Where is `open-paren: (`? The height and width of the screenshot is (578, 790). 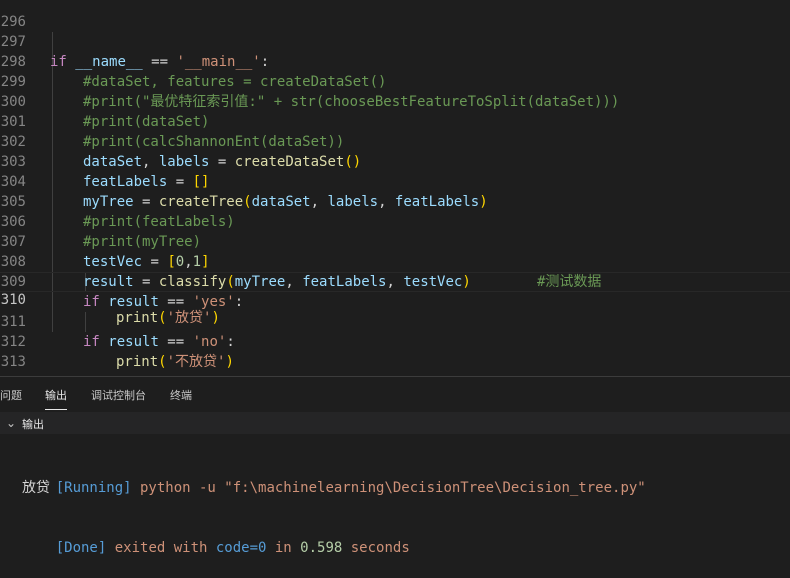
open-paren: ( is located at coordinates (162, 362).